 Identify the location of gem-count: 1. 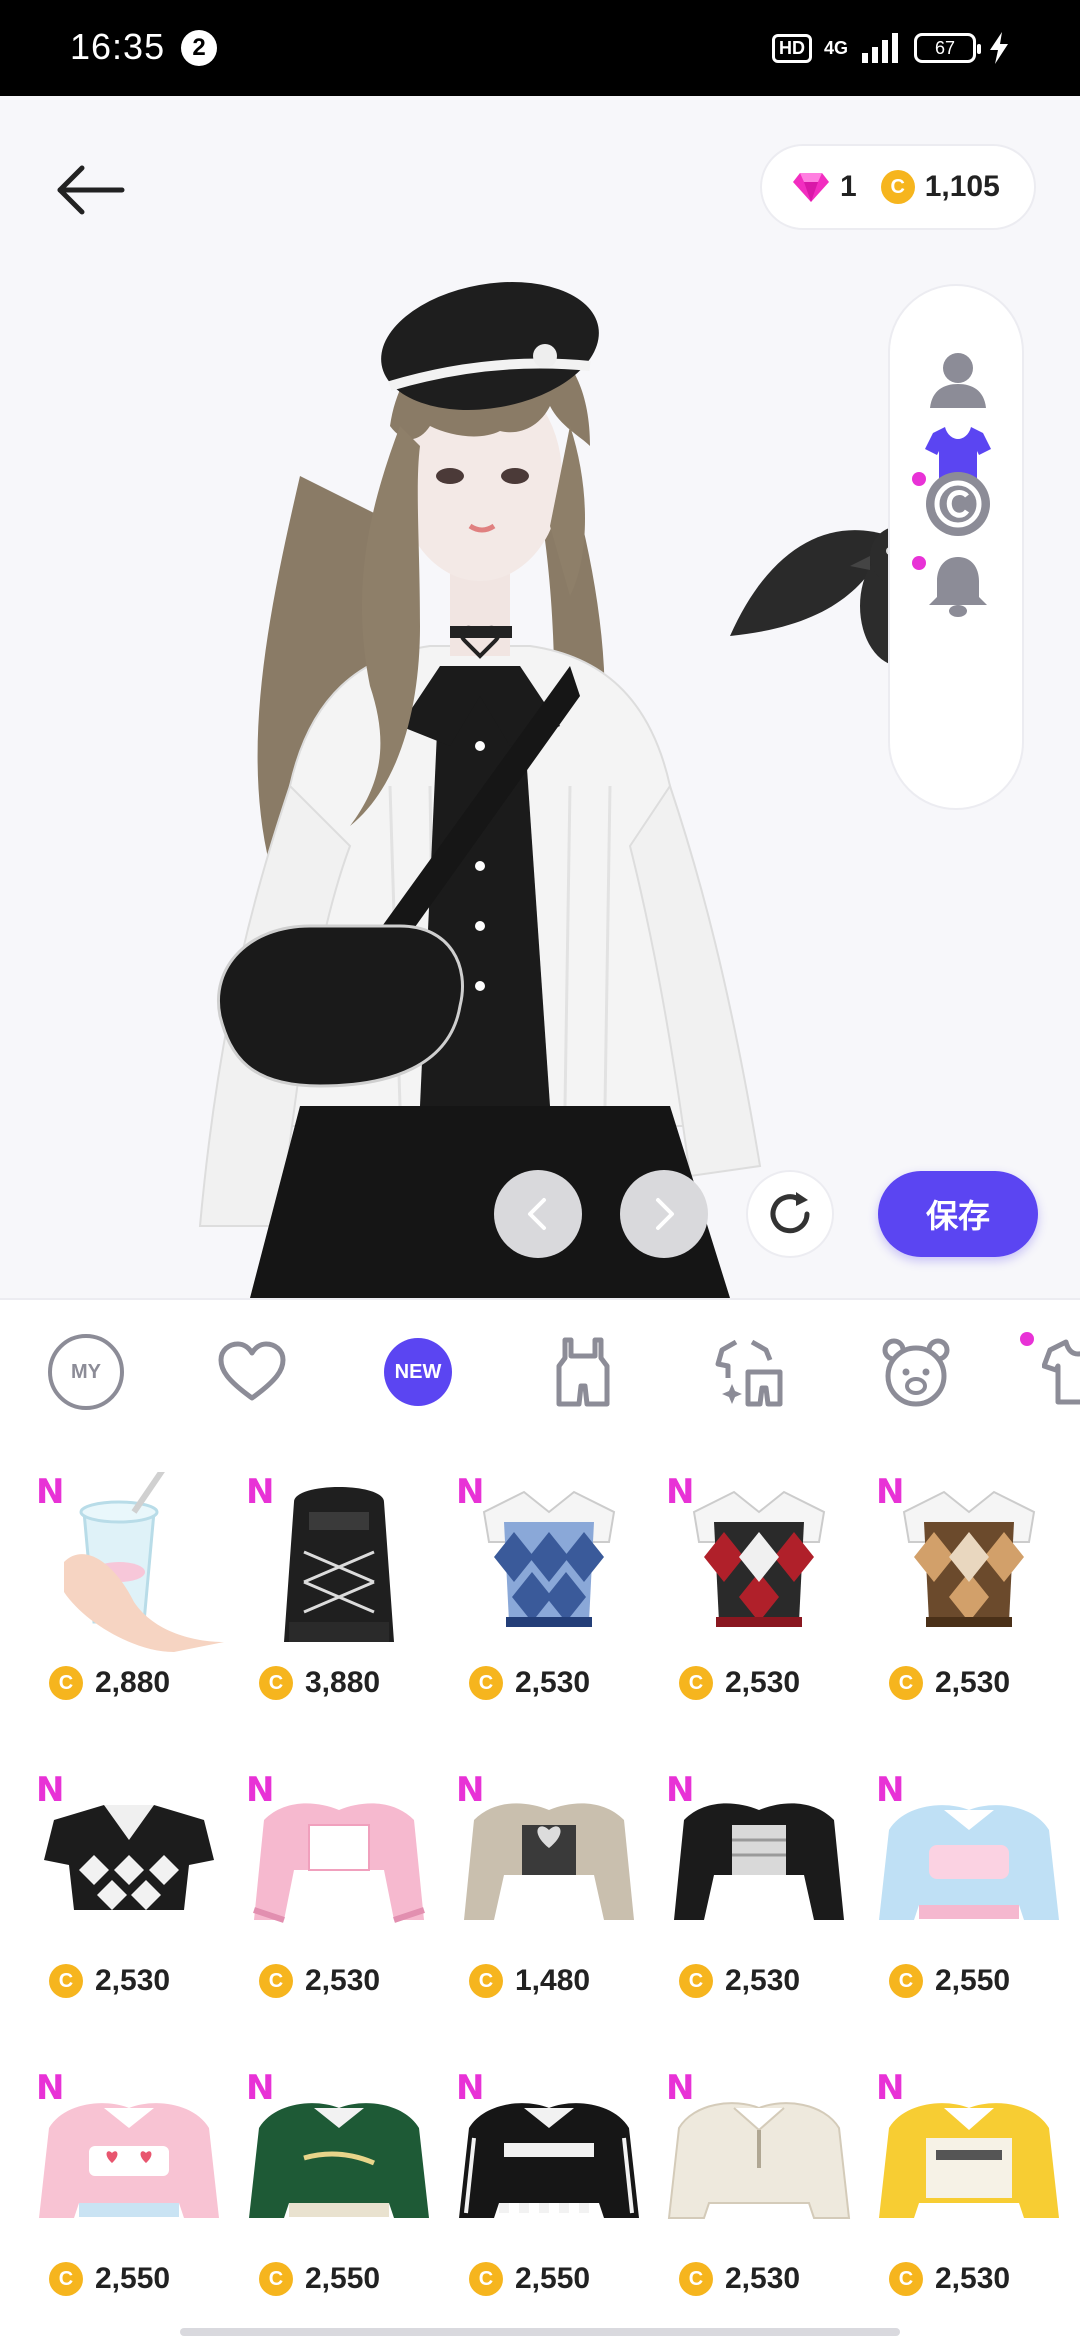
(848, 186).